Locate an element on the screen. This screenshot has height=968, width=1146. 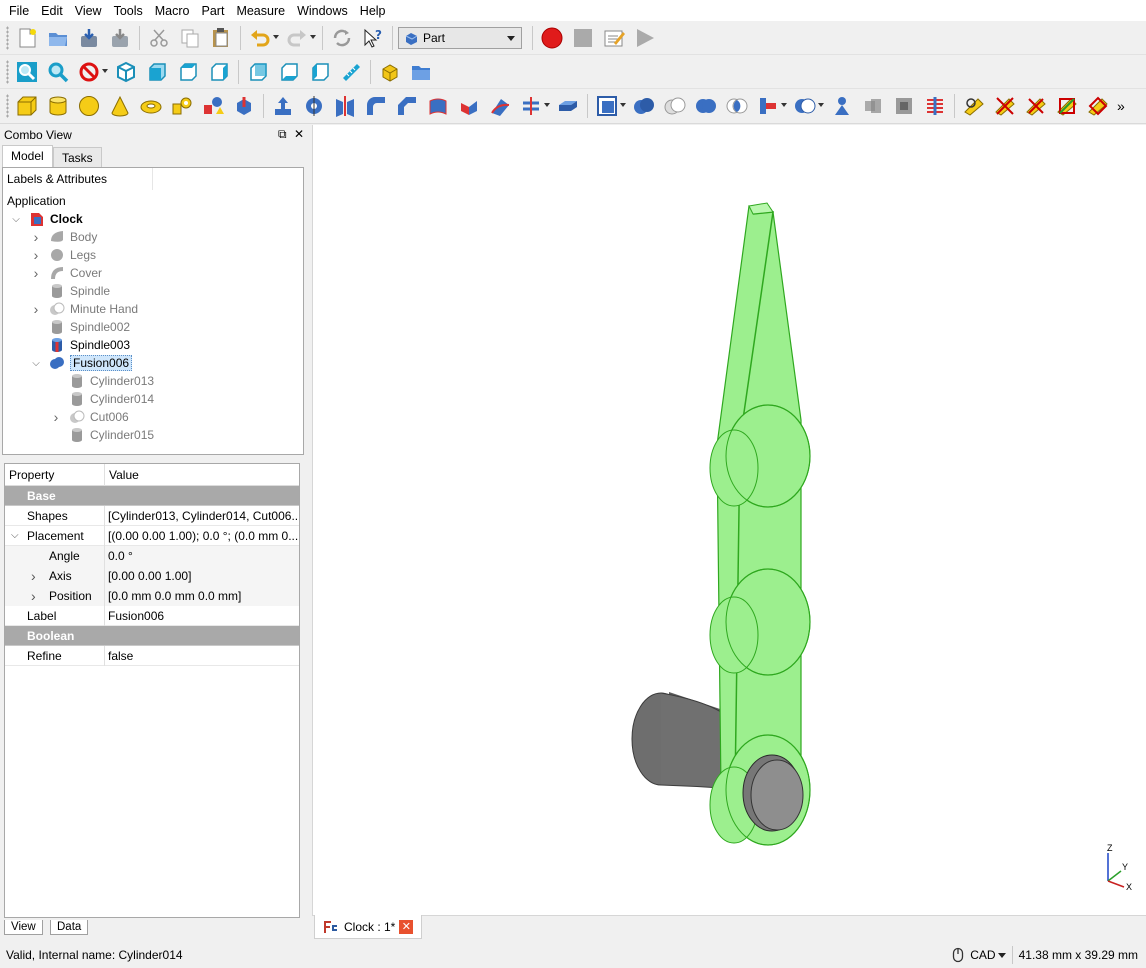
toolbar-overflow-icon: » is located at coordinates (1121, 106).